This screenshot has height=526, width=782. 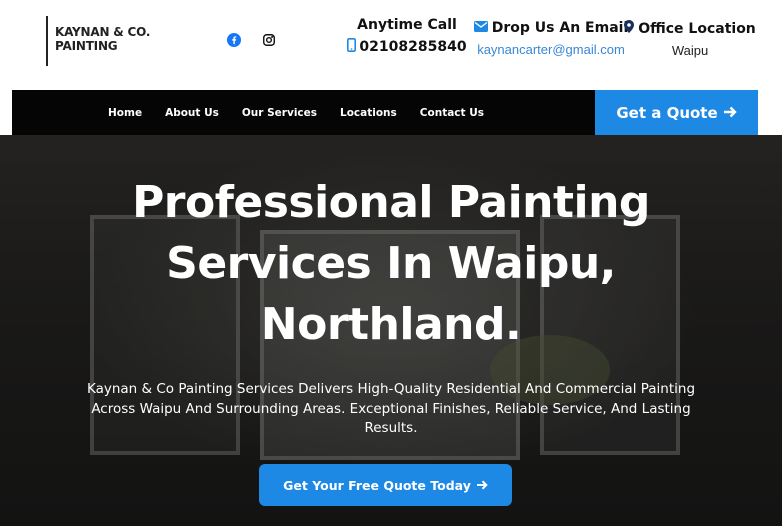 I want to click on brand-logo: KAYNAN & CO. PAINTING, so click(x=98, y=41).